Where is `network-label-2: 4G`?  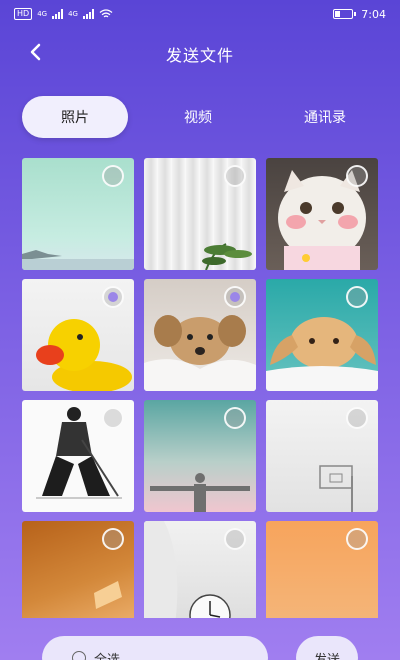
network-label-2: 4G is located at coordinates (73, 14).